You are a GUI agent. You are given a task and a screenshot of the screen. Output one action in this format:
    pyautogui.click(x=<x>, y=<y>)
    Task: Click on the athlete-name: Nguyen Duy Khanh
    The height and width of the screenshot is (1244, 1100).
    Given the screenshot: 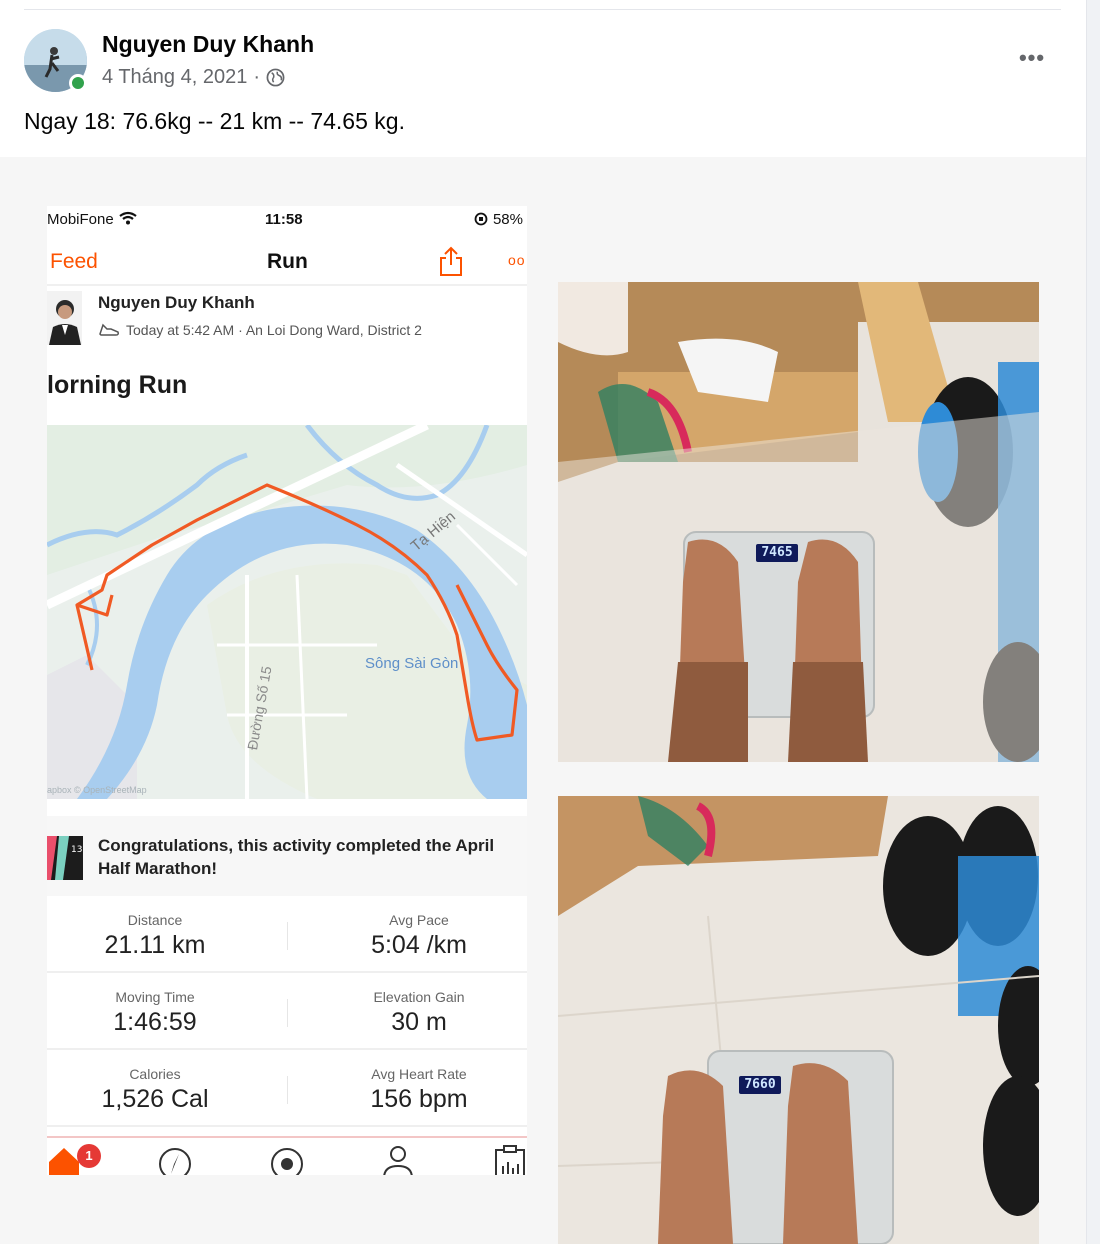 What is the action you would take?
    pyautogui.click(x=176, y=303)
    